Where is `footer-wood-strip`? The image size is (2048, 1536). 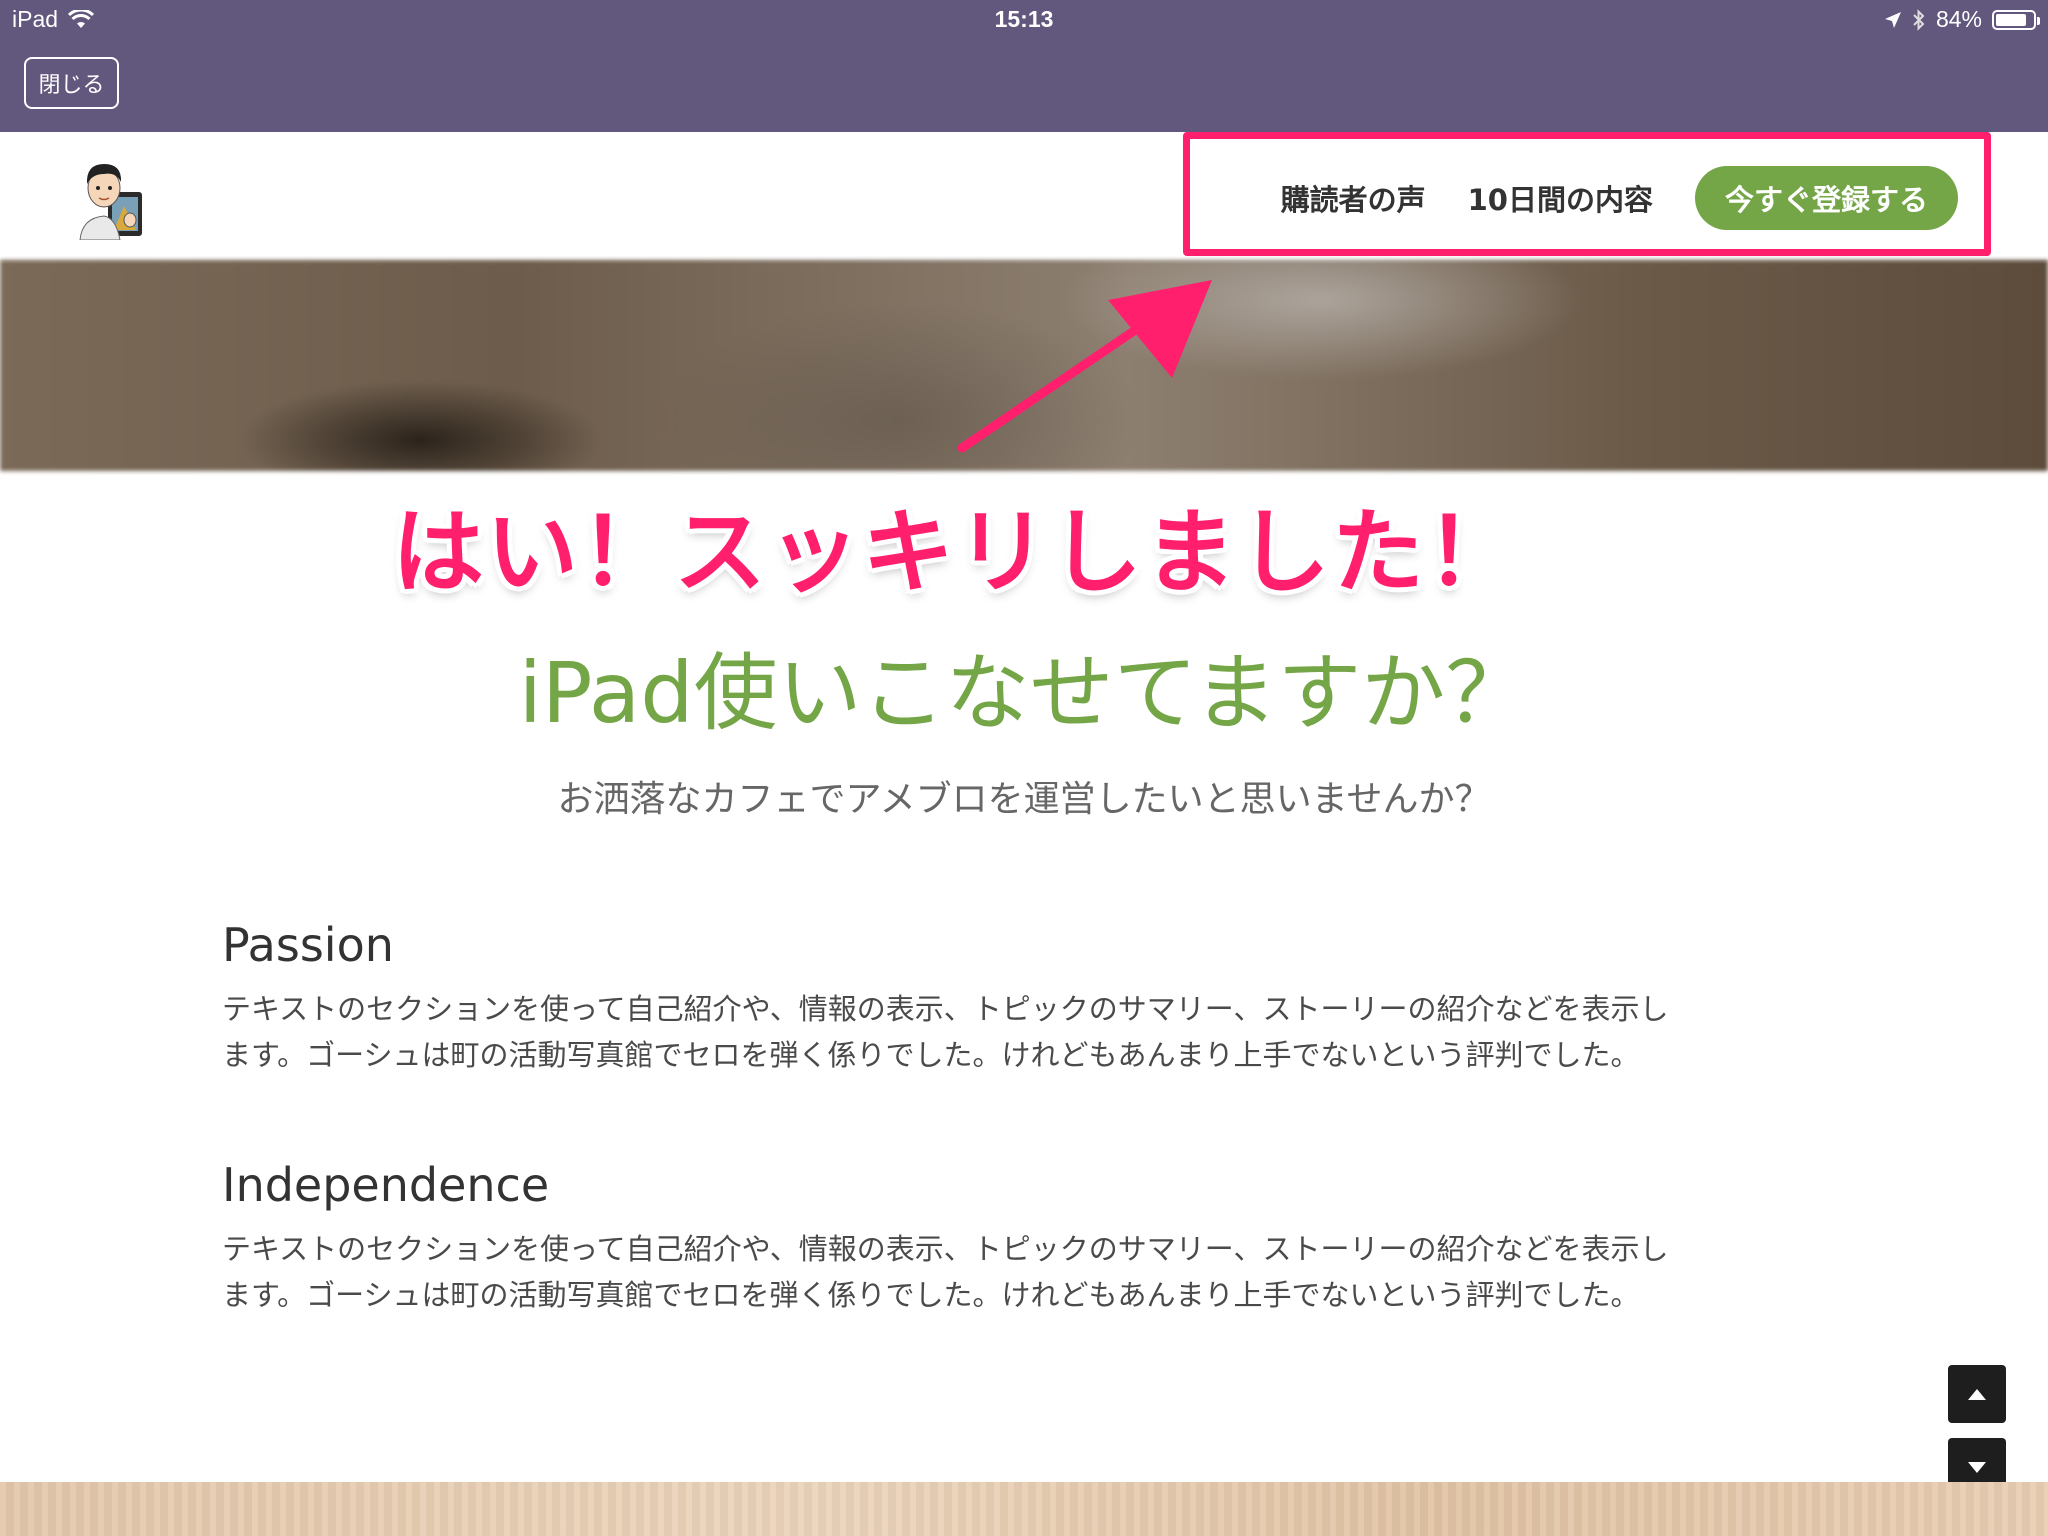 footer-wood-strip is located at coordinates (1024, 1509).